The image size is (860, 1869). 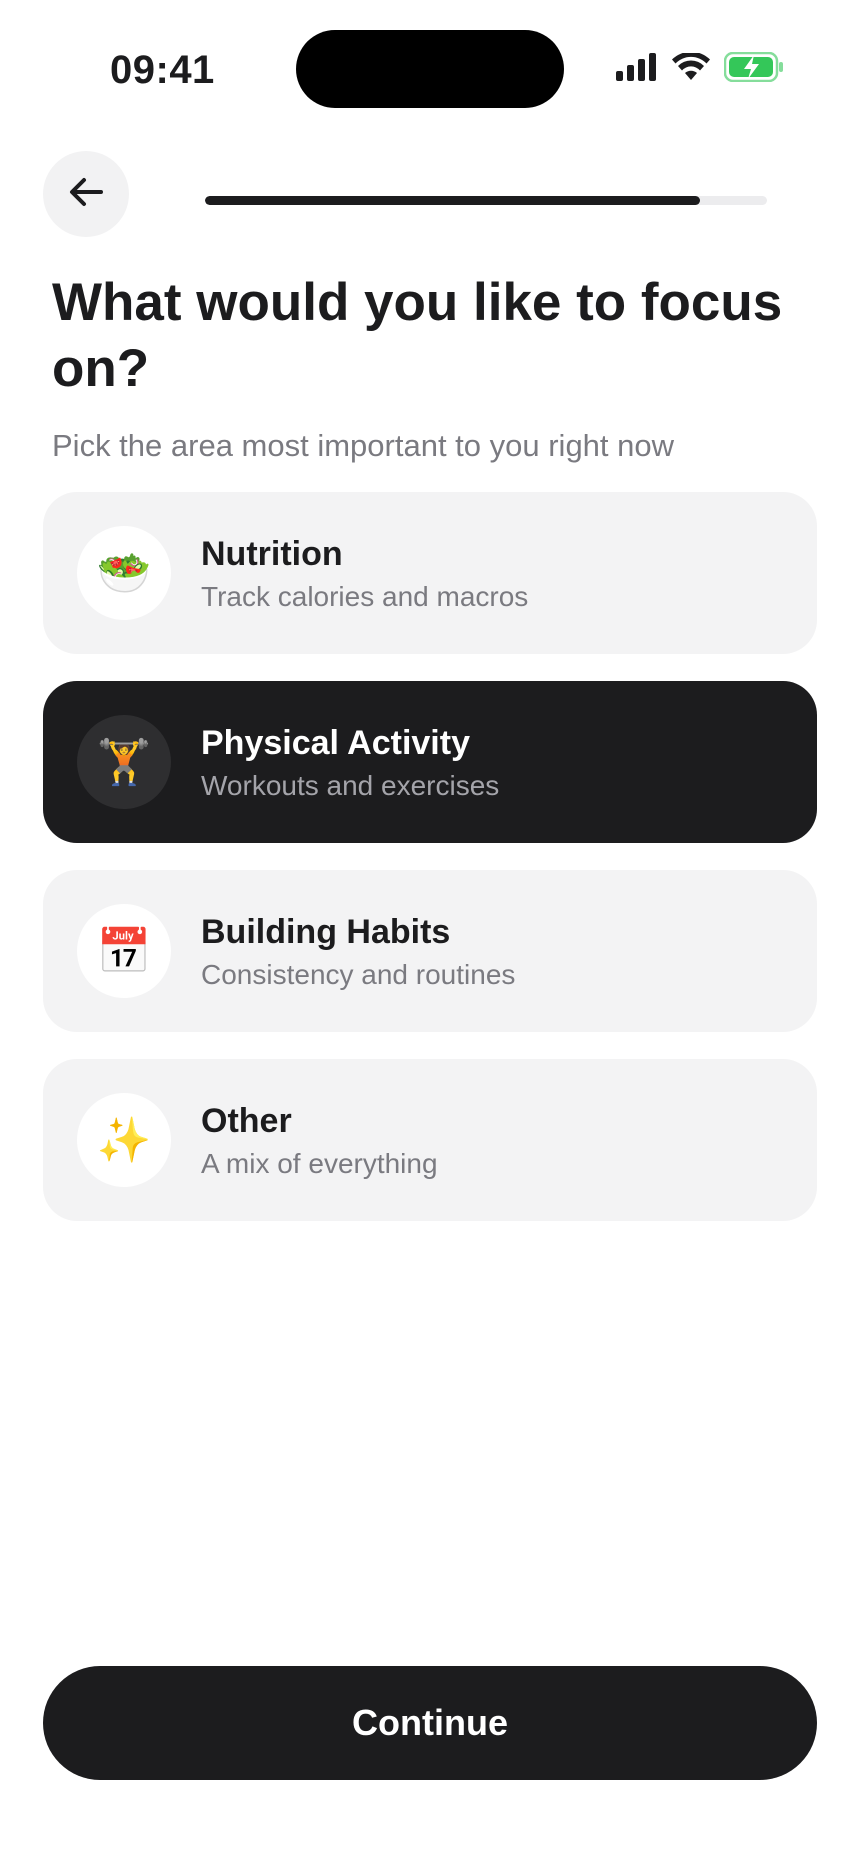 What do you see at coordinates (430, 573) in the screenshot?
I see `option-nutrition: 🥗 Nutrition Track calories and macros` at bounding box center [430, 573].